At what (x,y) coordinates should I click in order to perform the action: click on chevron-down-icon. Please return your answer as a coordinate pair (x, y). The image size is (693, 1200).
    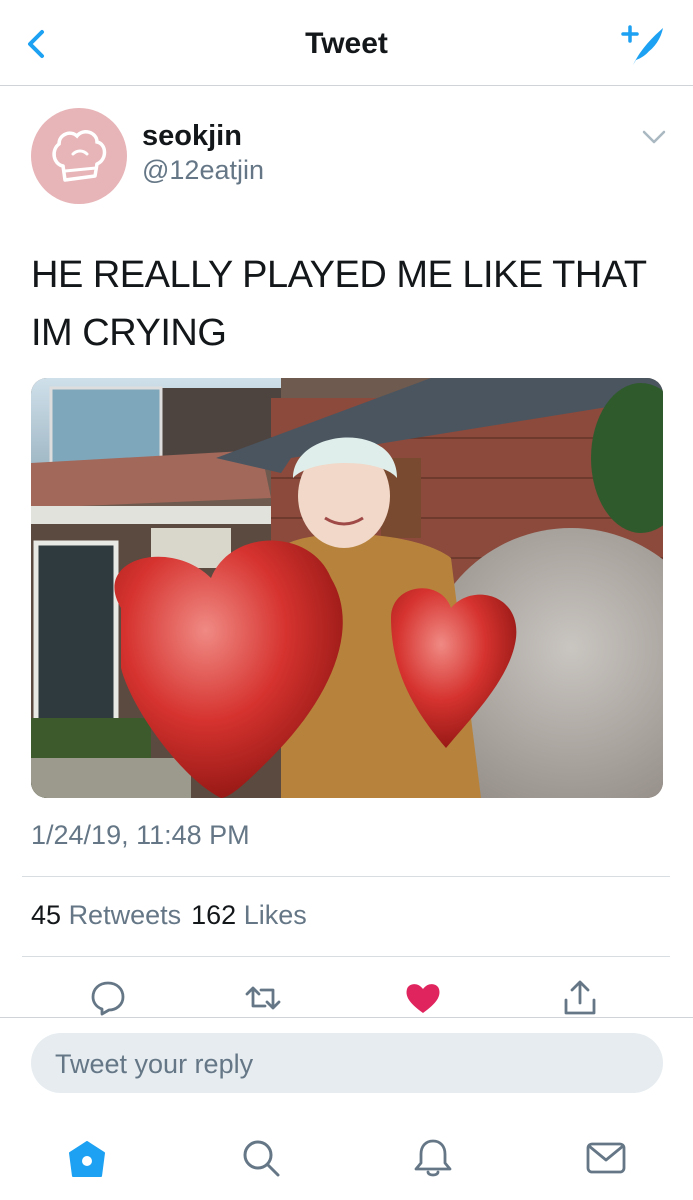
    Looking at the image, I should click on (654, 137).